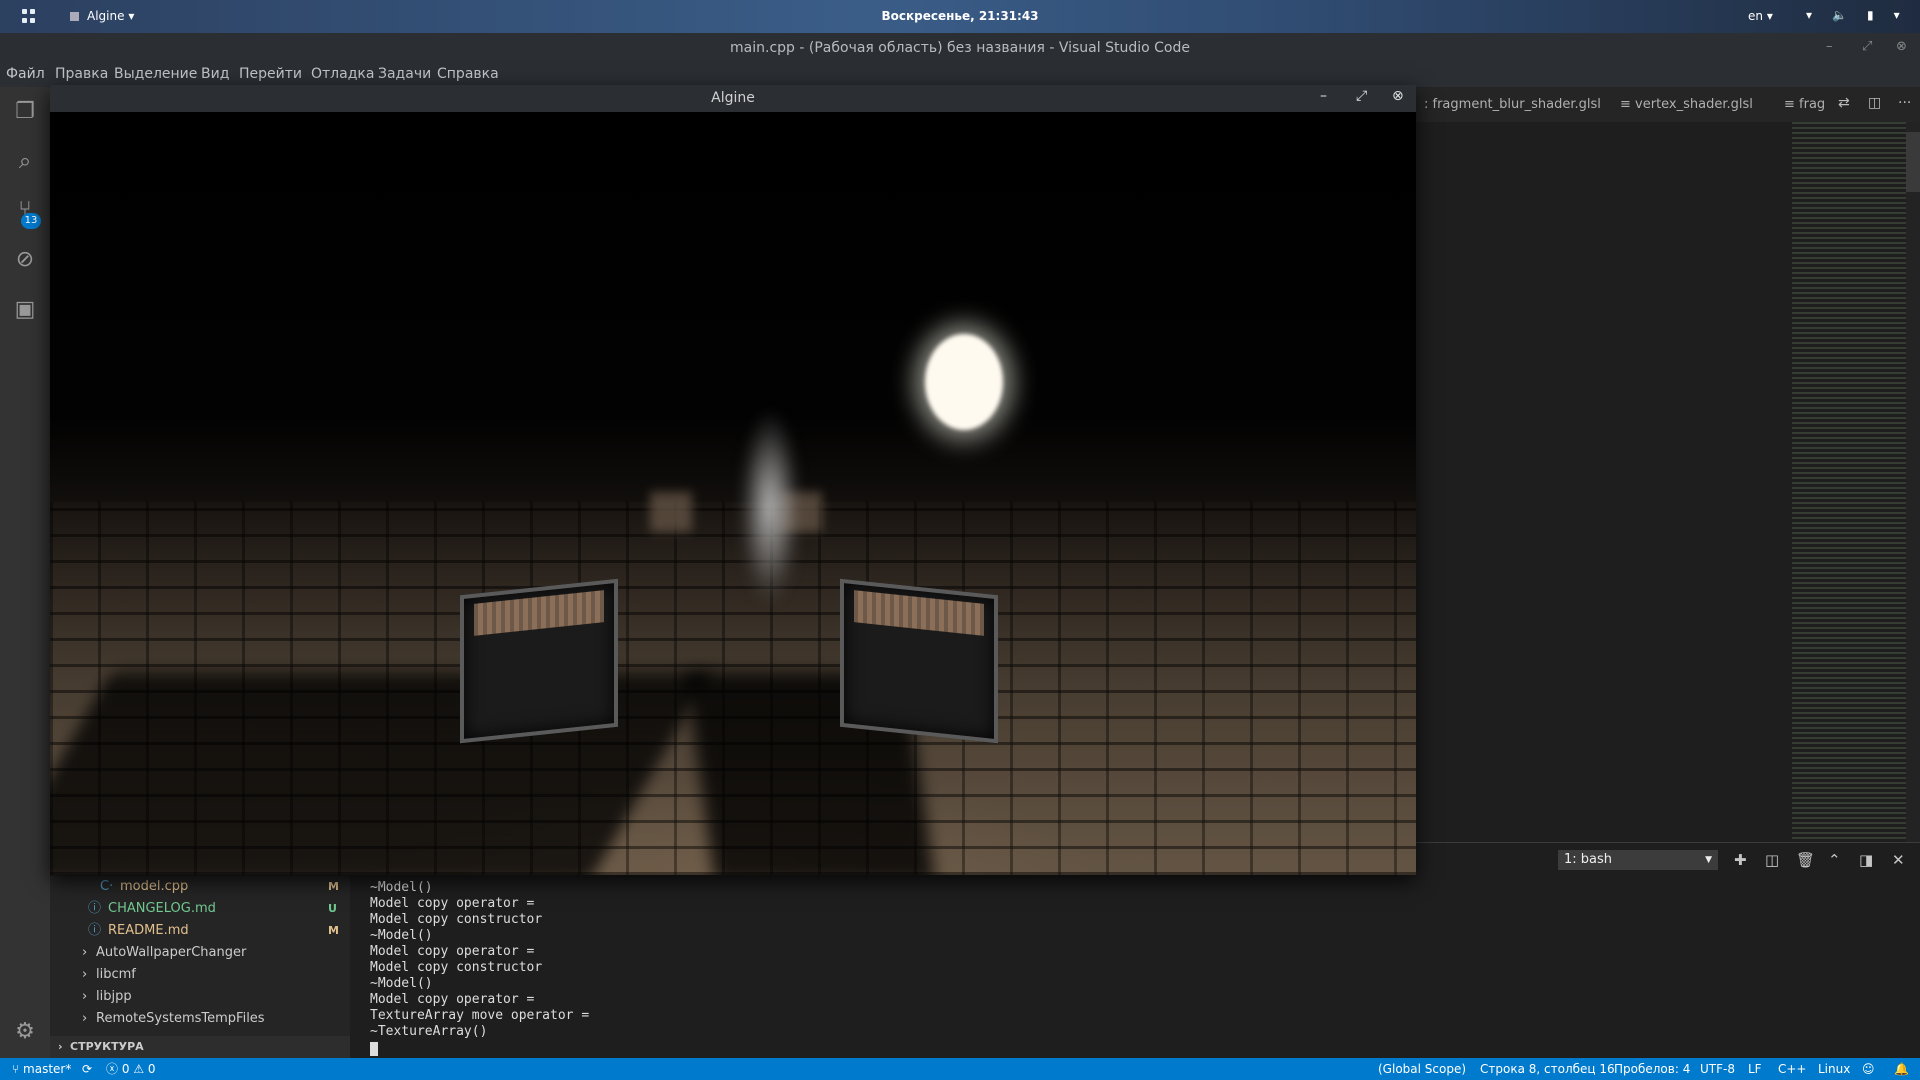 Image resolution: width=1920 pixels, height=1080 pixels. I want to click on debug-icon: ⊘, so click(25, 260).